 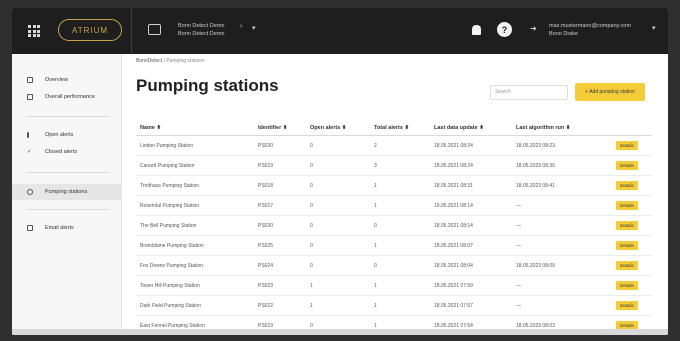 What do you see at coordinates (30, 228) in the screenshot?
I see `email-icon` at bounding box center [30, 228].